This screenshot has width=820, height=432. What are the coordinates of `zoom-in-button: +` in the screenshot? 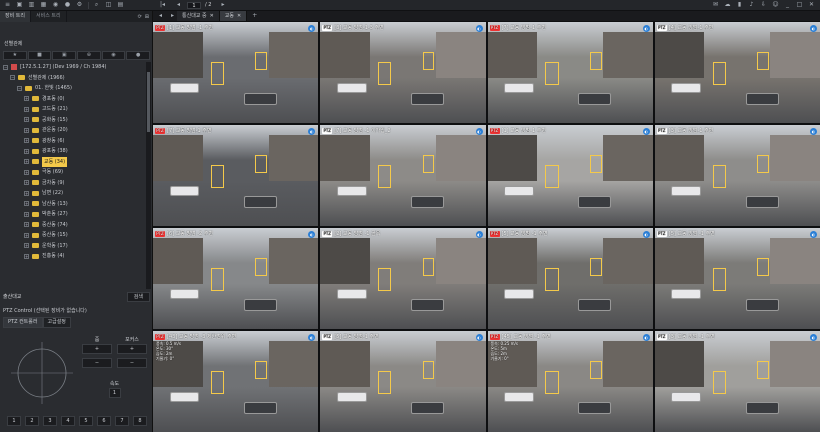 It's located at (97, 349).